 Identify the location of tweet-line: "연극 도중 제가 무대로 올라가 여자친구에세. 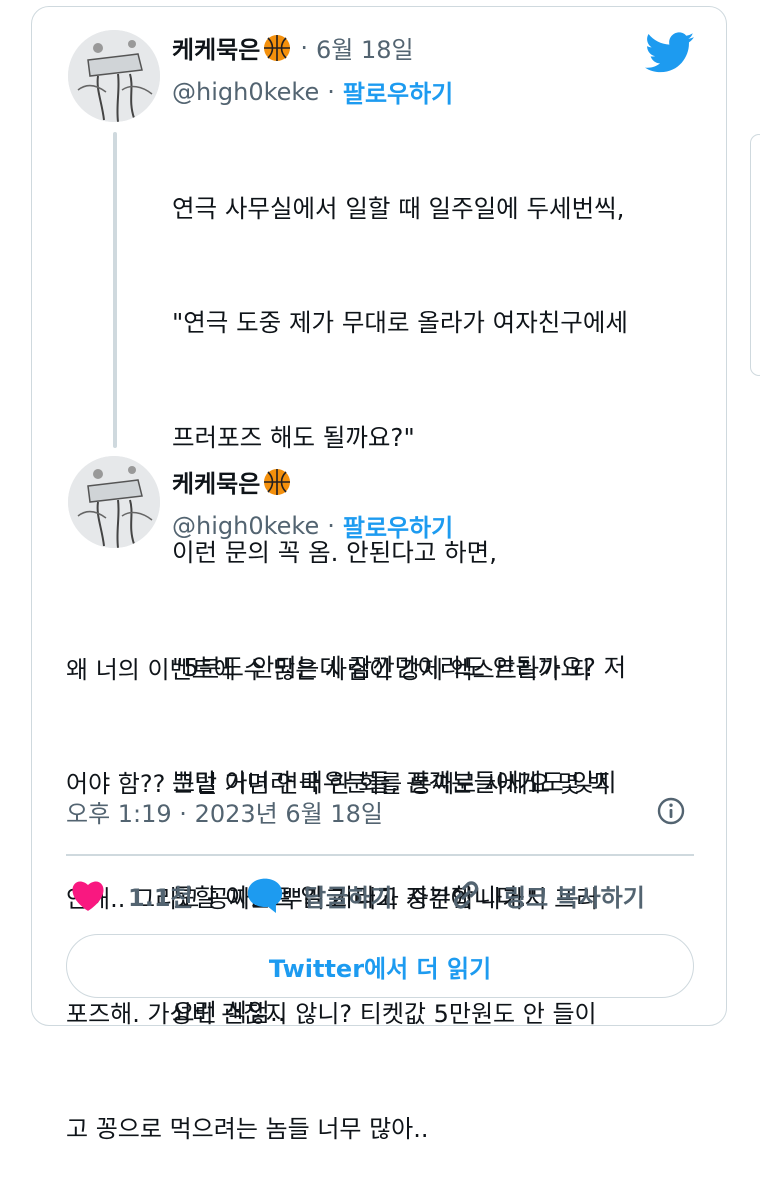
(400, 323).